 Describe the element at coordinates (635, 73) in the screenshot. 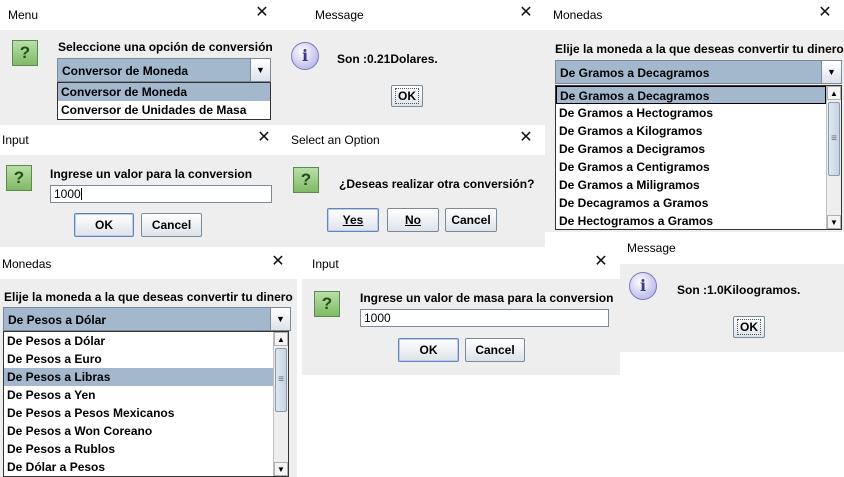

I see `mass-conversion-selected: De Gramos a Decagramos` at that location.